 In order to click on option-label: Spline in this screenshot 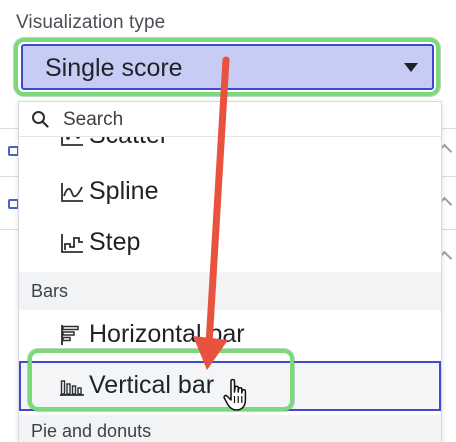, I will do `click(124, 191)`.